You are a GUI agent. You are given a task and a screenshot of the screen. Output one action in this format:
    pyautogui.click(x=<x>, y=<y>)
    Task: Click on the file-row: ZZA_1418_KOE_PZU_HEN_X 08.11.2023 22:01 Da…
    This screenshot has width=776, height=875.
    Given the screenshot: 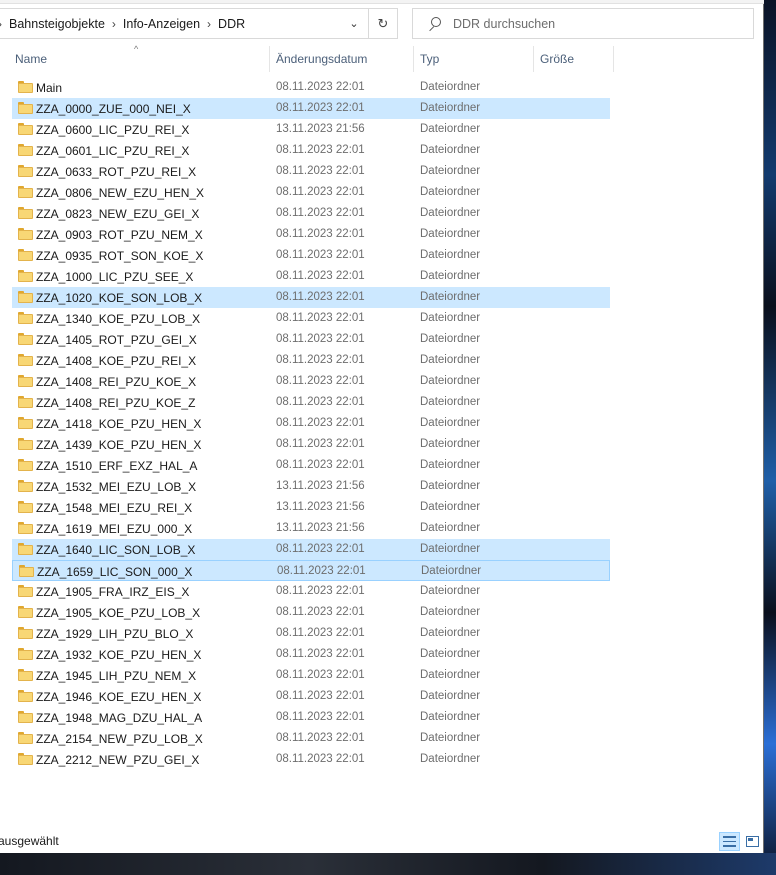 What is the action you would take?
    pyautogui.click(x=311, y=423)
    